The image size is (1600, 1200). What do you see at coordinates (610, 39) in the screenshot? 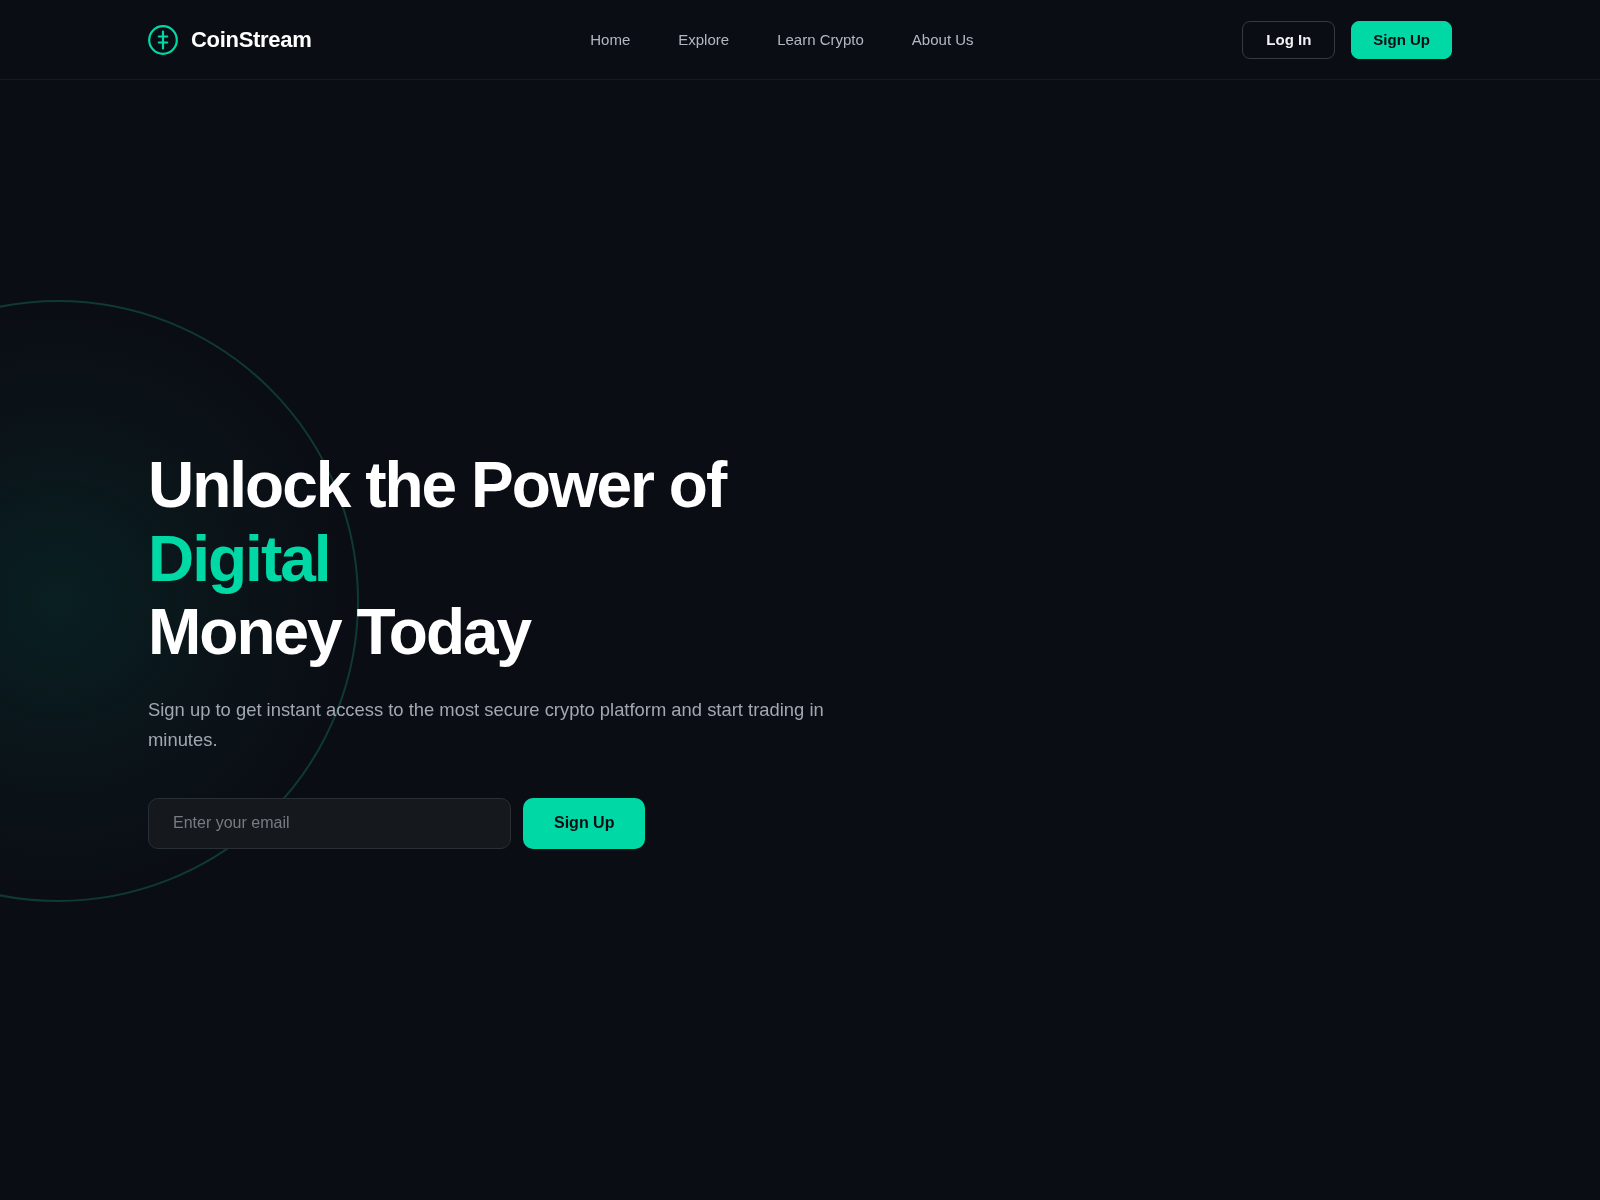
I see `nav-link: Home` at bounding box center [610, 39].